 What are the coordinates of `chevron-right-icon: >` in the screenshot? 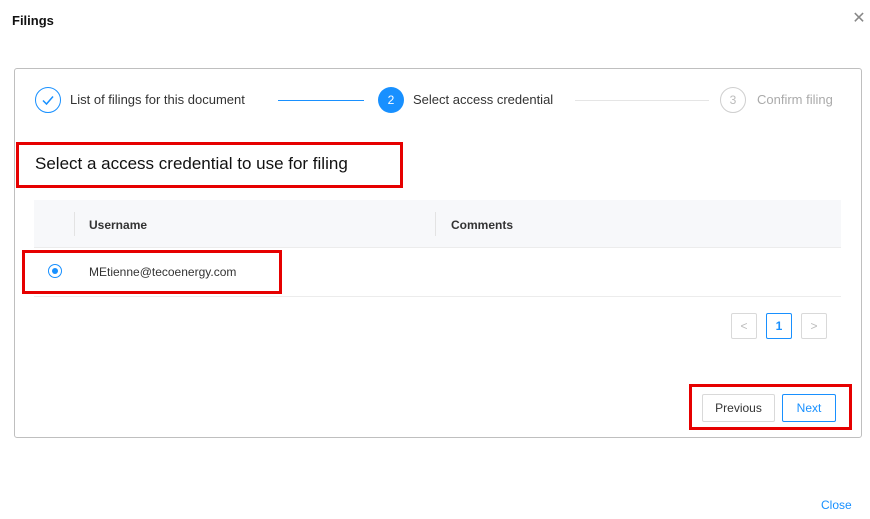 It's located at (814, 326).